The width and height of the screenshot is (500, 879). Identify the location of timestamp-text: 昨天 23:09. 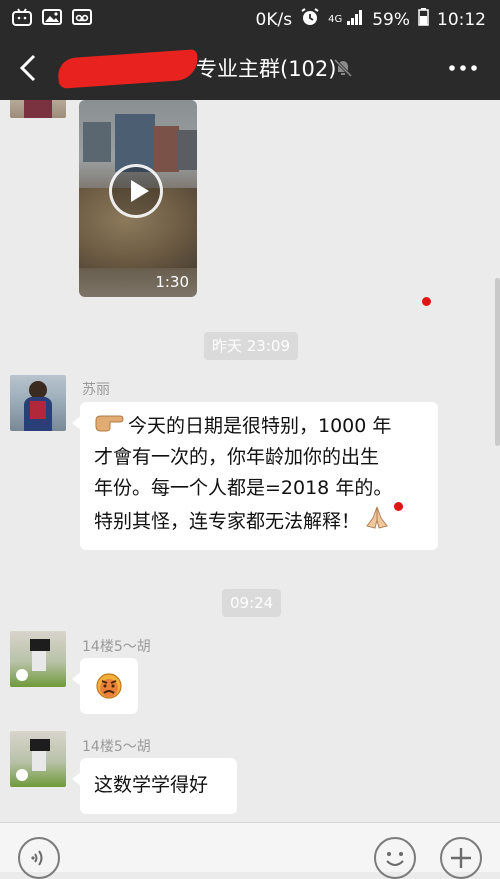
(251, 346).